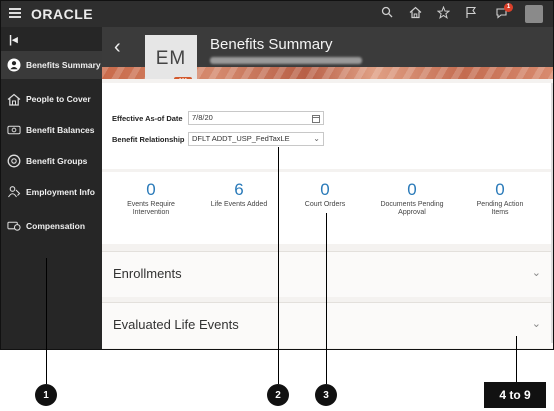 The image size is (554, 411). What do you see at coordinates (327, 325) in the screenshot?
I see `section-evaluated-life-events: Evaluated Life Events ⌄` at bounding box center [327, 325].